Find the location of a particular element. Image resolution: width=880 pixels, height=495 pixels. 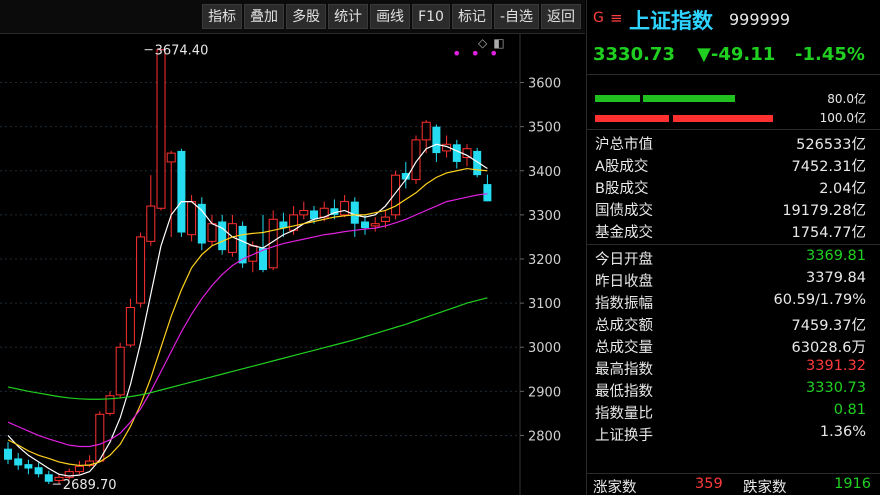

stat-row: 今日开盘 3369.81 is located at coordinates (733, 258).